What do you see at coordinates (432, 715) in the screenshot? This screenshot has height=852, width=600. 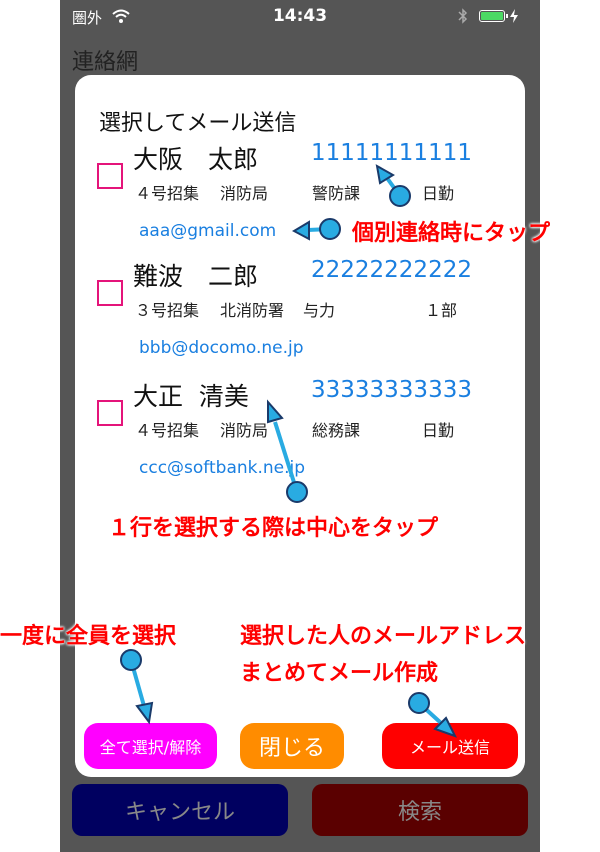 I see `arrow-to-send` at bounding box center [432, 715].